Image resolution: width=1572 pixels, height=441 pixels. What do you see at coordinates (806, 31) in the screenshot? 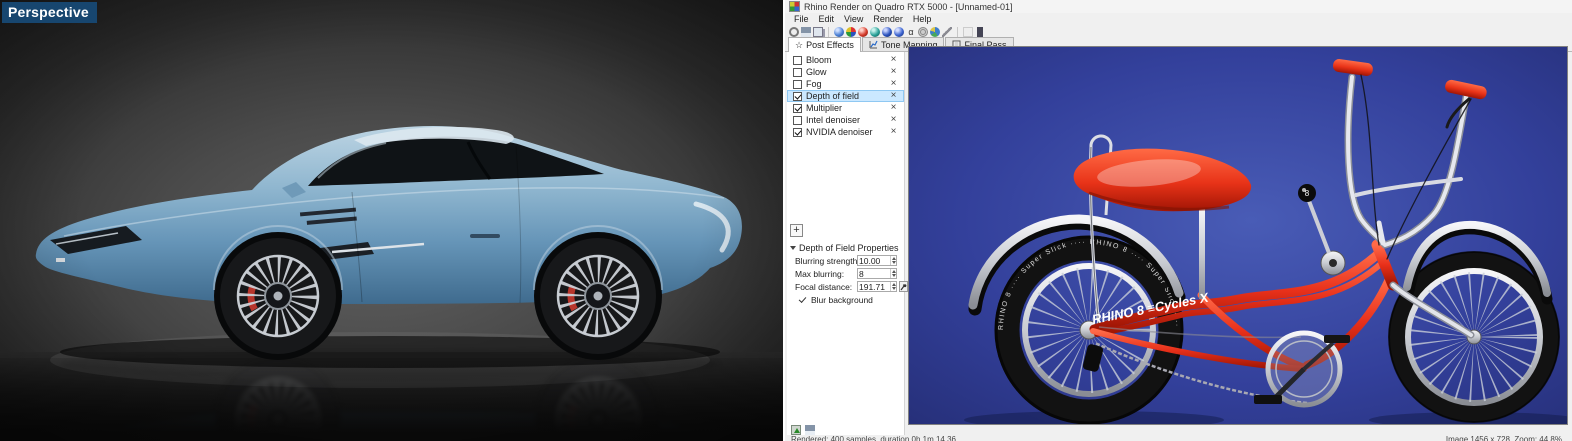
I see `save-image-icon` at bounding box center [806, 31].